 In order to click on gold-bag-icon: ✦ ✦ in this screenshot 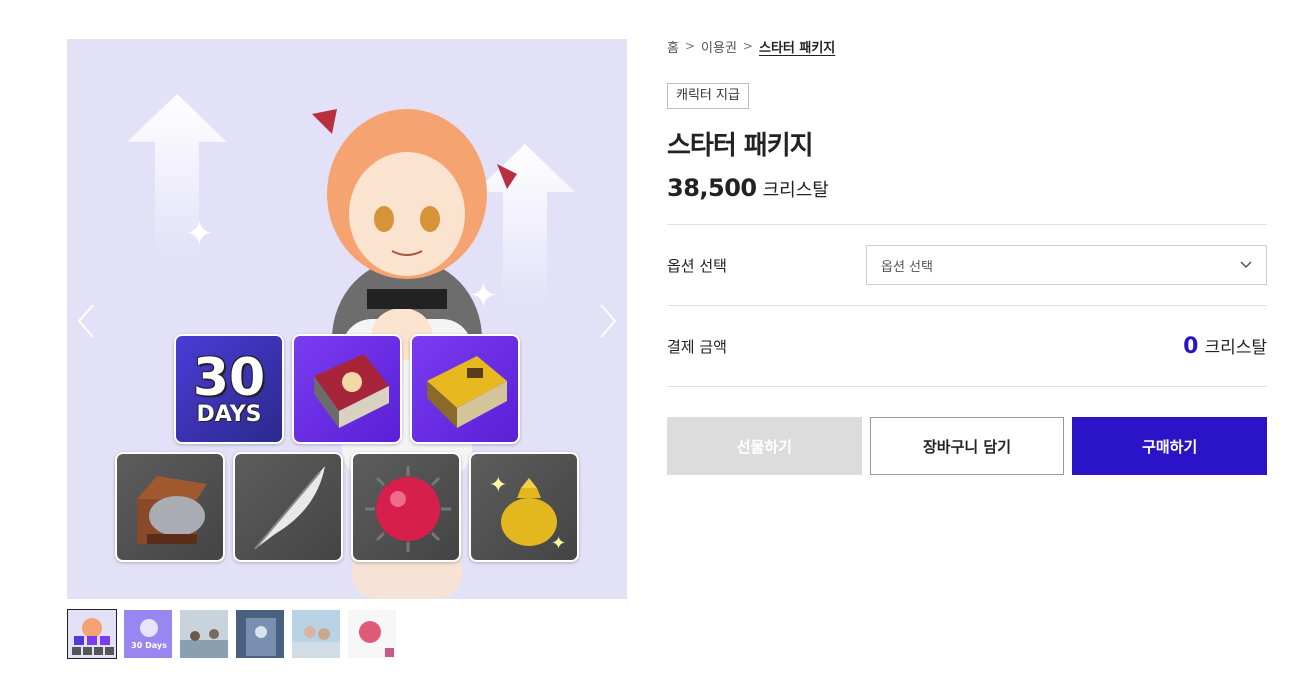, I will do `click(527, 513)`.